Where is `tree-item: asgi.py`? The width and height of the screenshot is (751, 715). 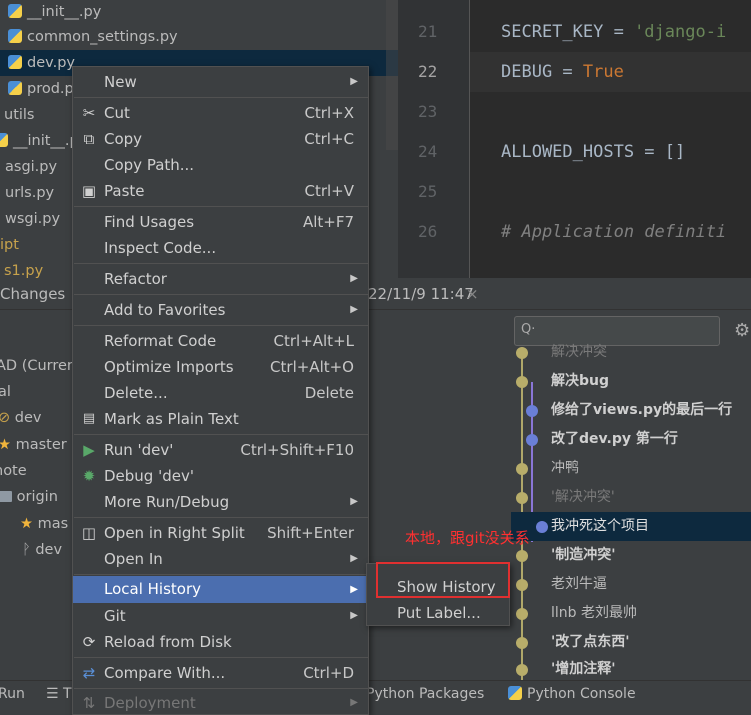 tree-item: asgi.py is located at coordinates (28, 167).